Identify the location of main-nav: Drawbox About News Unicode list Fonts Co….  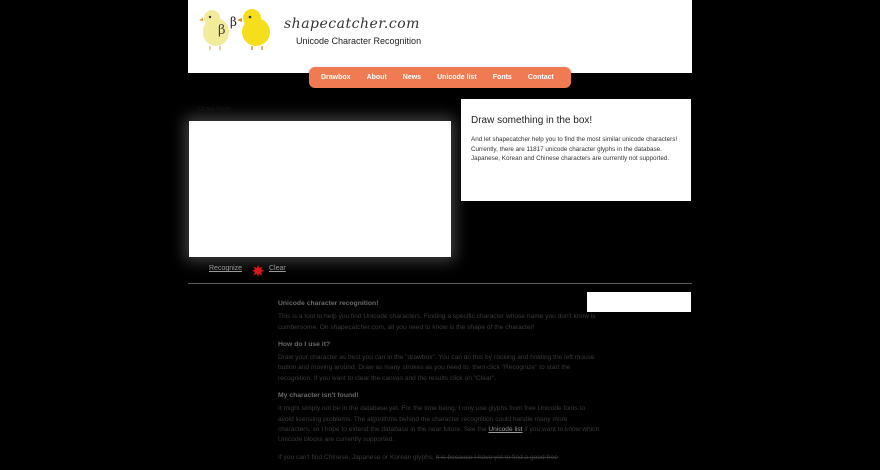
(440, 77).